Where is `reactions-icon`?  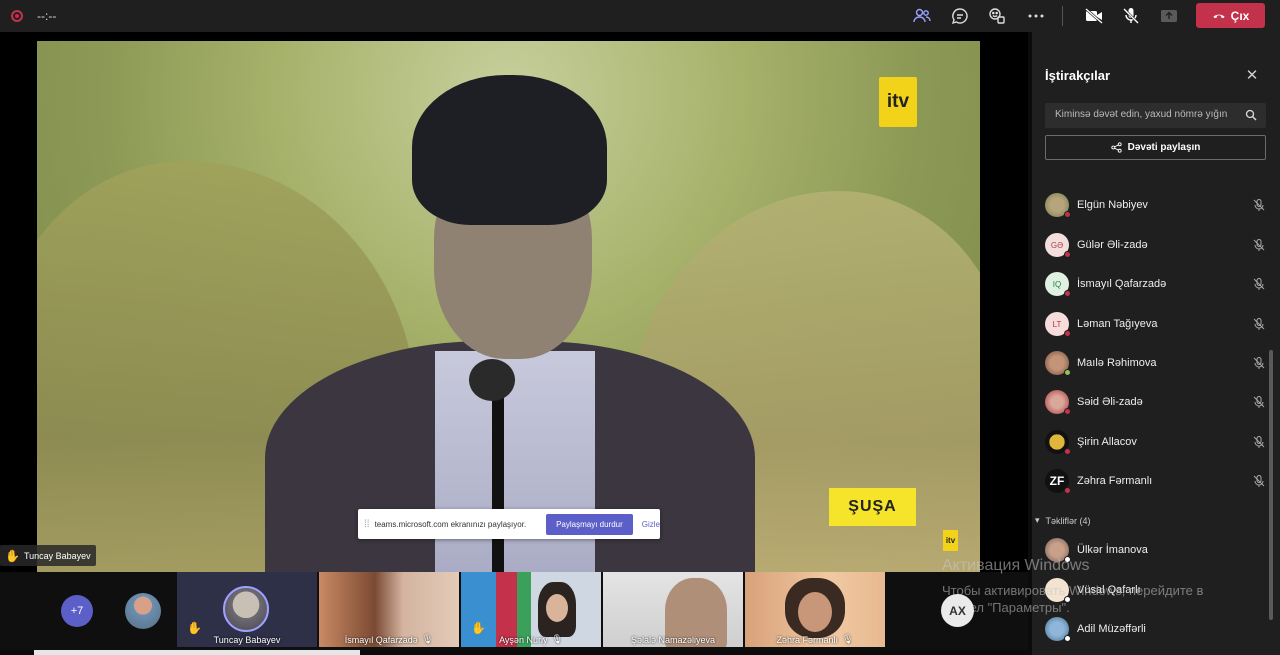 reactions-icon is located at coordinates (997, 16).